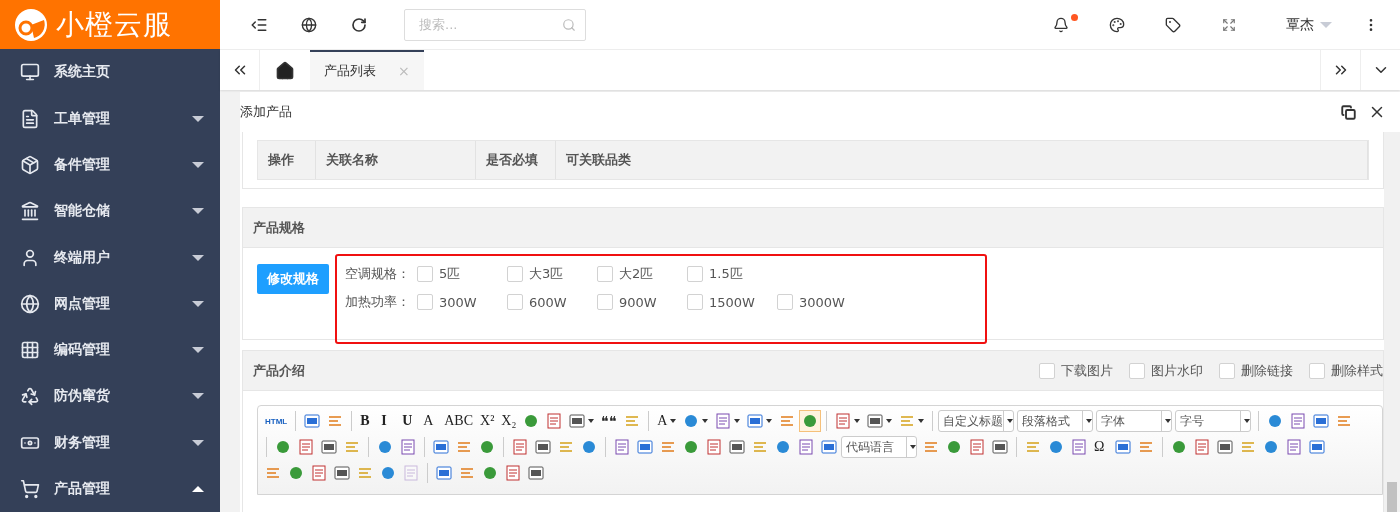 The height and width of the screenshot is (512, 1400). I want to click on spec-checkbox: 大3匹, so click(552, 274).